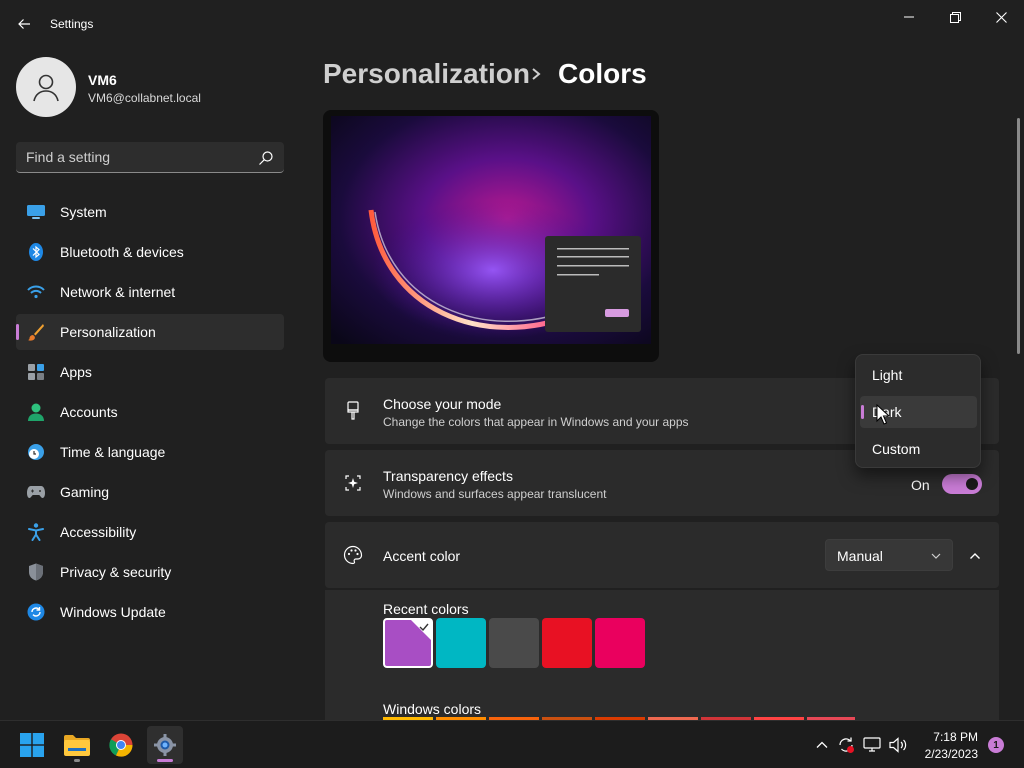 The image size is (1024, 768). What do you see at coordinates (491, 230) in the screenshot?
I see `wallpaper-preview` at bounding box center [491, 230].